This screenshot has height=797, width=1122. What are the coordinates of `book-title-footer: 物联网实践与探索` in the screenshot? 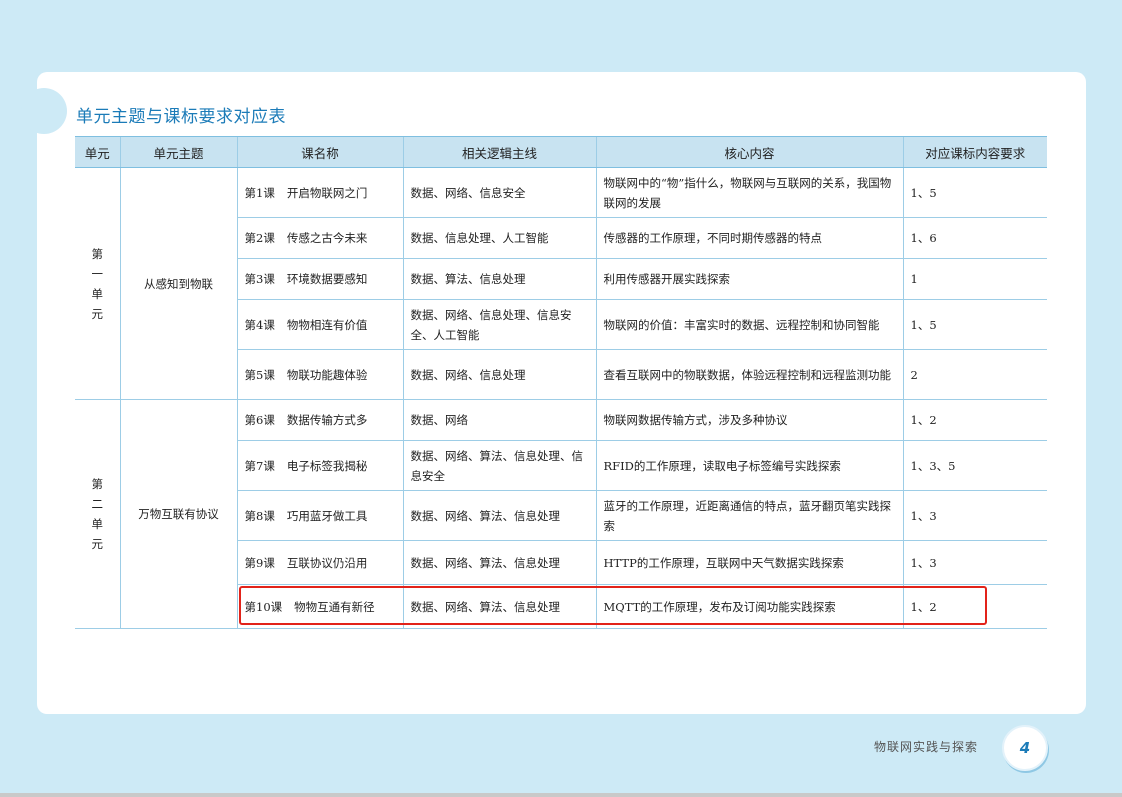 It's located at (926, 747).